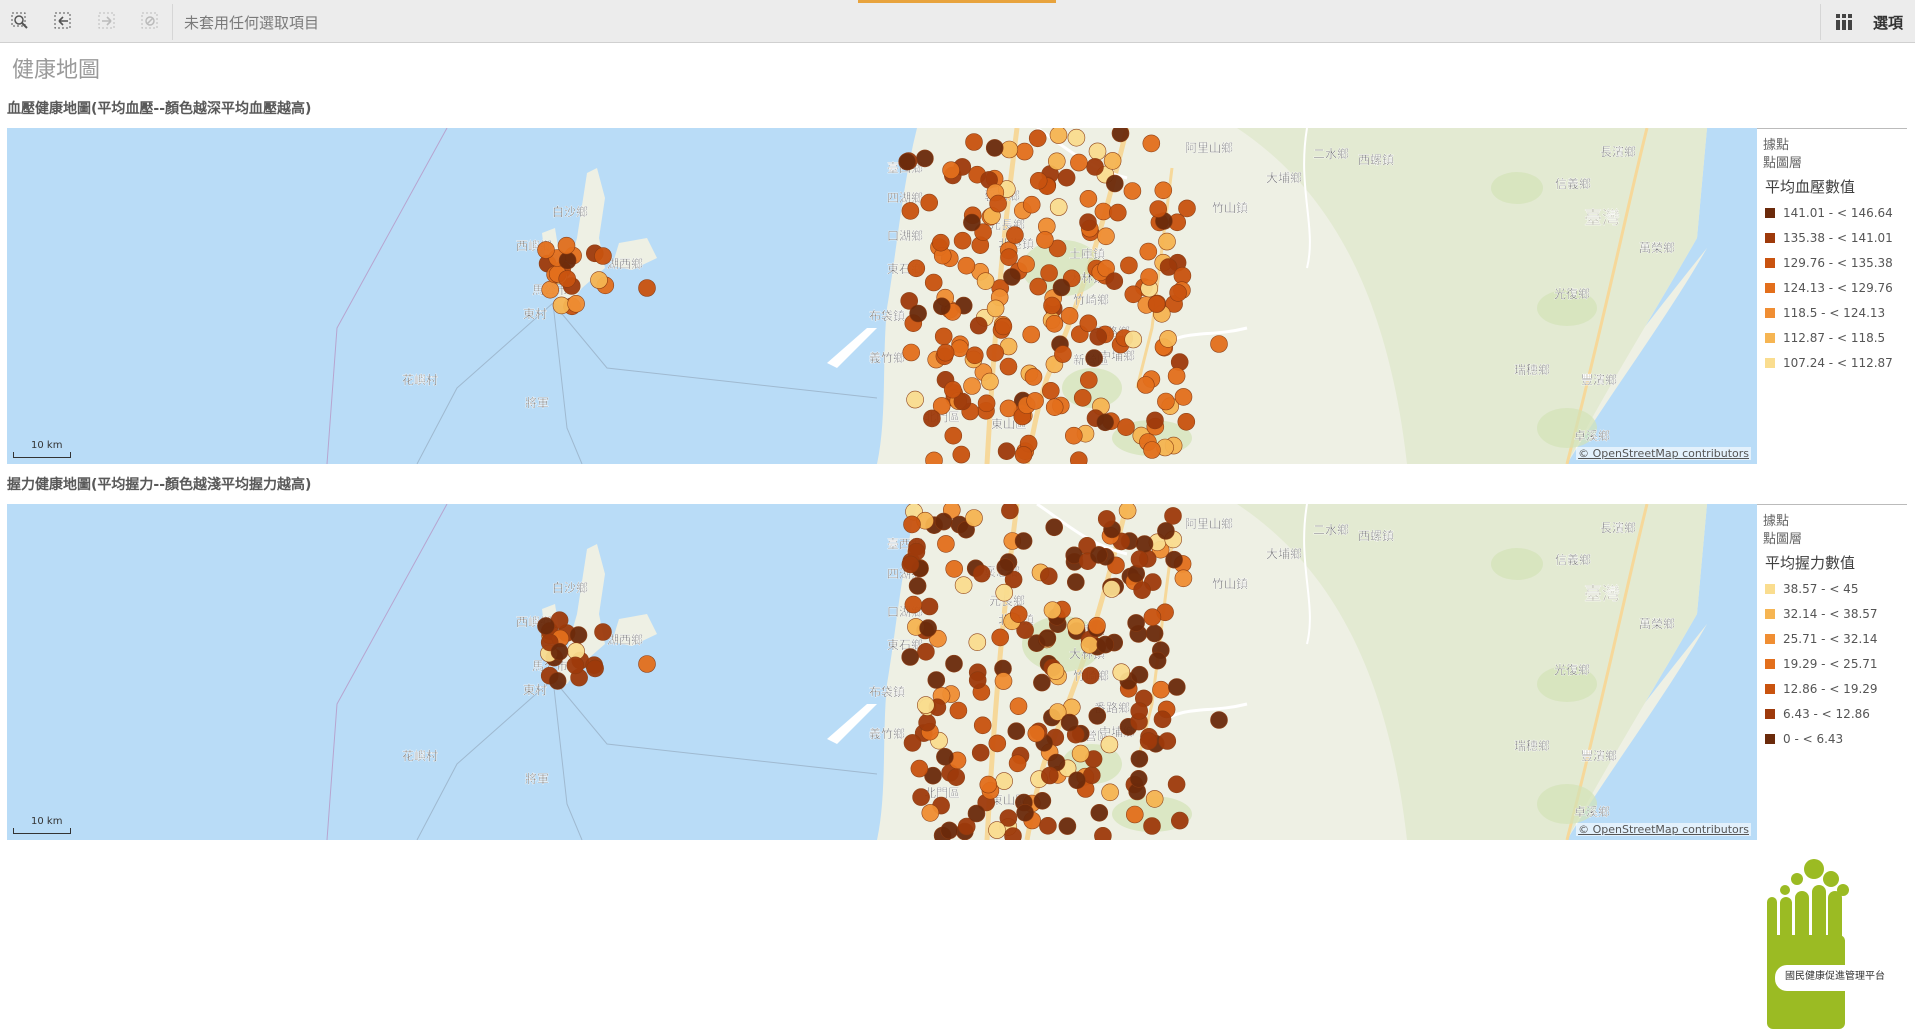  Describe the element at coordinates (107, 21) in the screenshot. I see `step-forward-icon` at that location.